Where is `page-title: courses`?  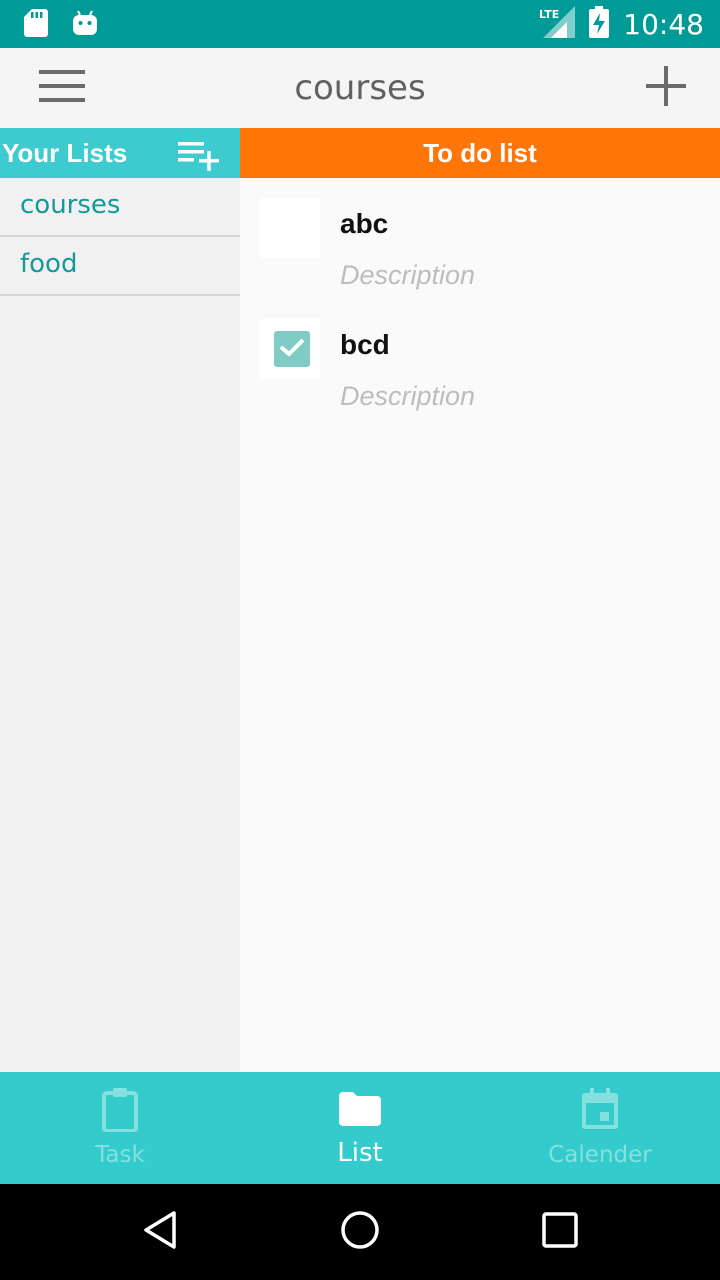 page-title: courses is located at coordinates (360, 88).